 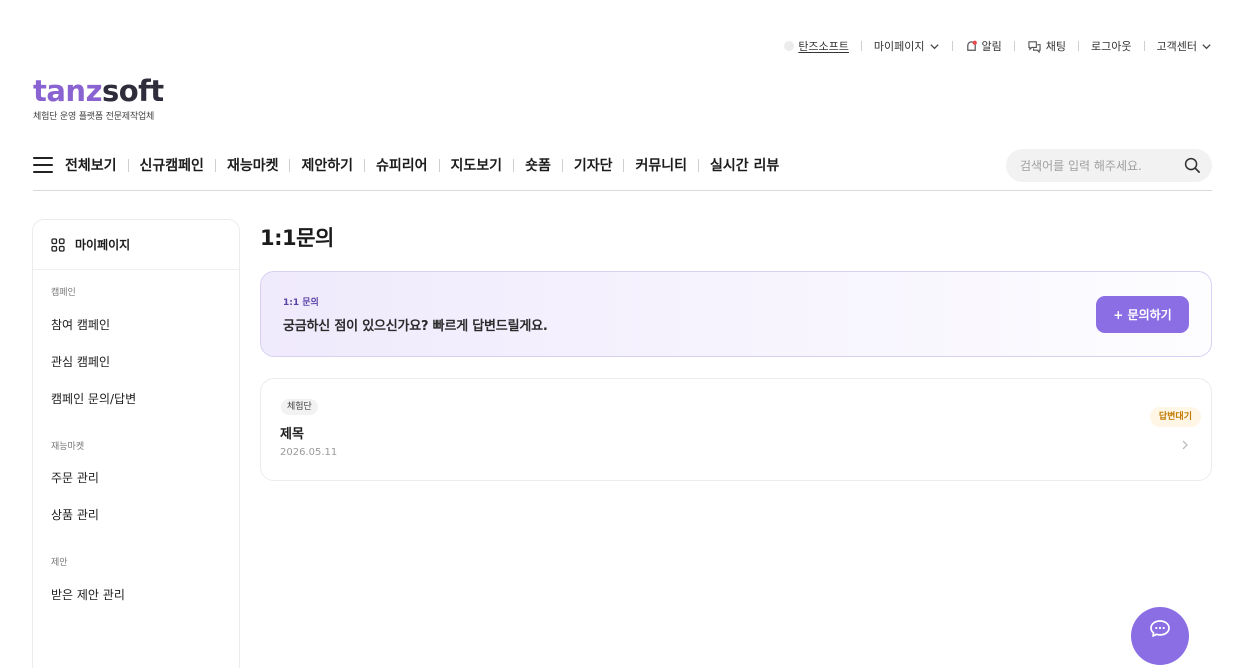 I want to click on search-icon, so click(x=1192, y=166).